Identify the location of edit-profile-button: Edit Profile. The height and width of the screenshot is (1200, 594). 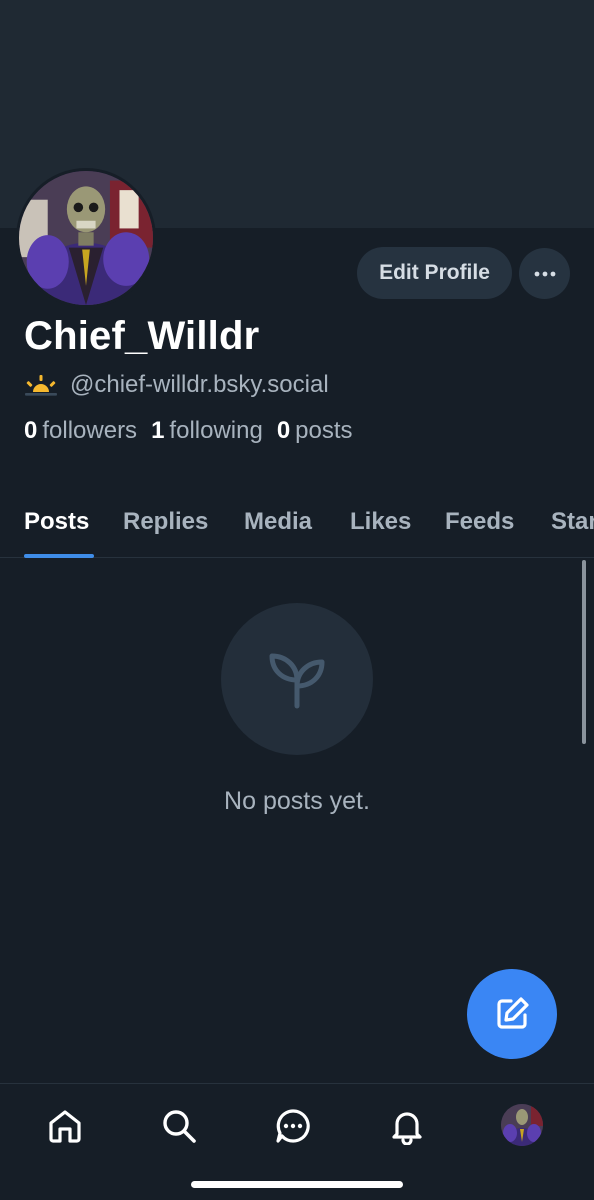
(434, 273).